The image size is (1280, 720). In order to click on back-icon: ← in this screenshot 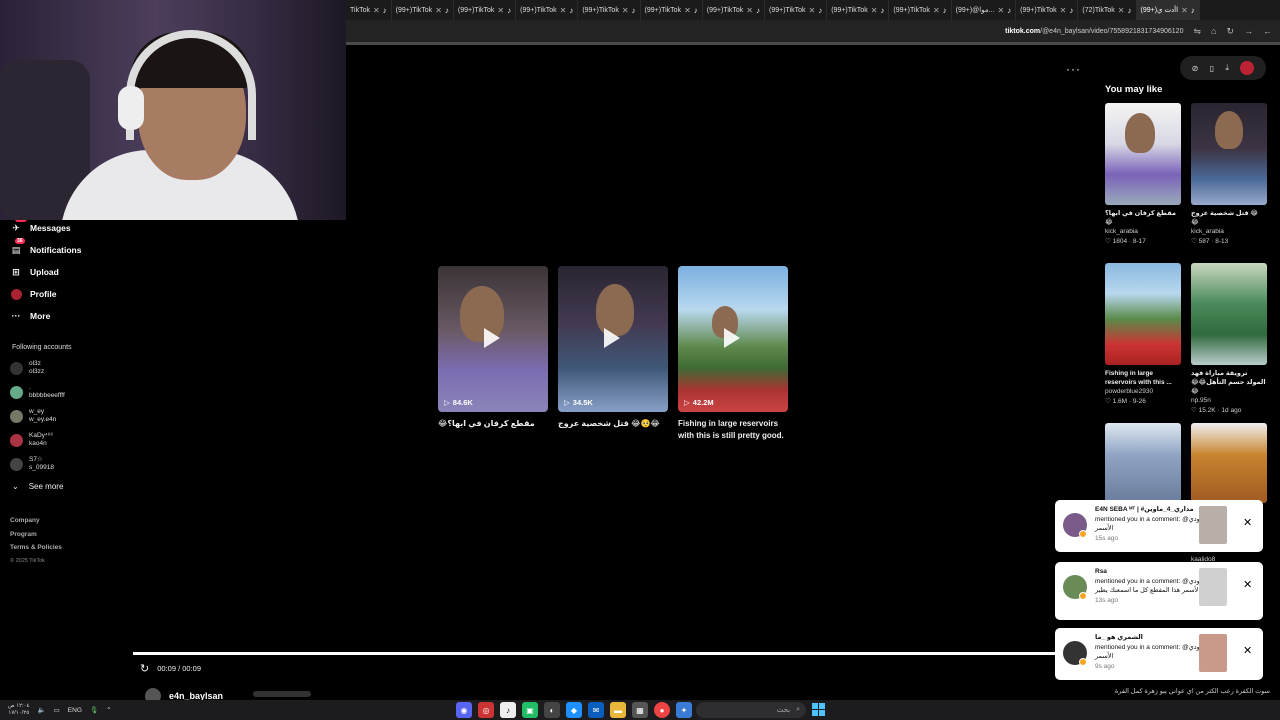, I will do `click(1267, 31)`.